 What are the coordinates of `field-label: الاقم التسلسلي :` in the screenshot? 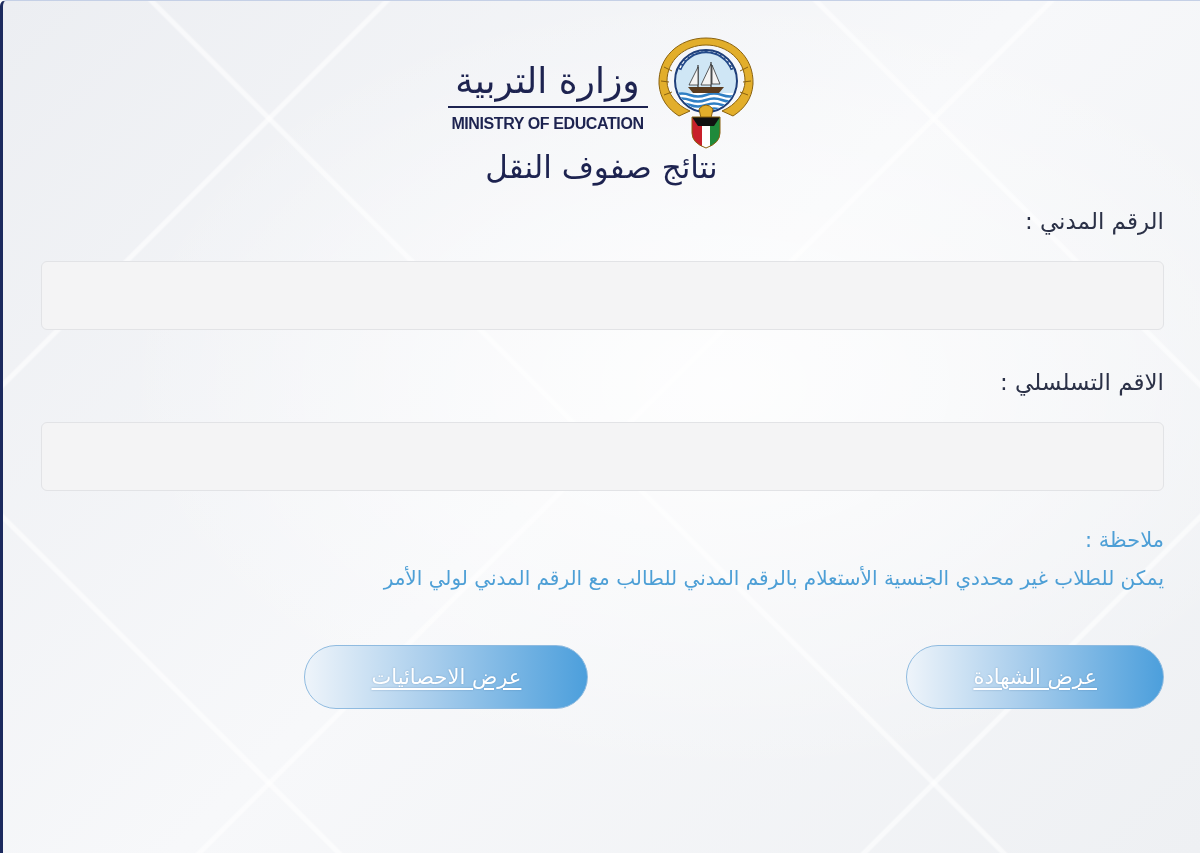 It's located at (1082, 383).